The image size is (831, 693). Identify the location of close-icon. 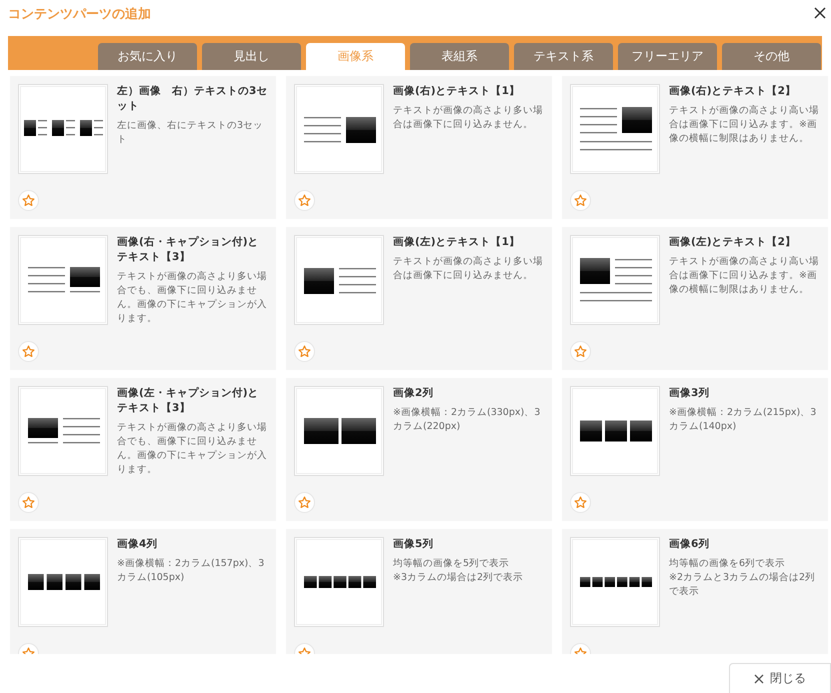
(759, 679).